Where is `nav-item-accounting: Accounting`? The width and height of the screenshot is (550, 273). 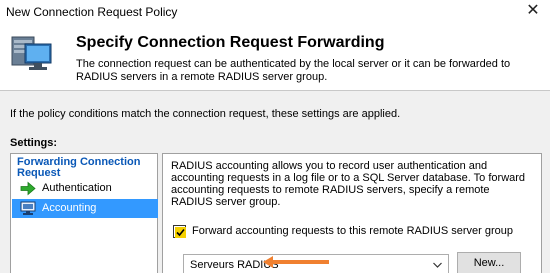
nav-item-accounting: Accounting is located at coordinates (85, 208).